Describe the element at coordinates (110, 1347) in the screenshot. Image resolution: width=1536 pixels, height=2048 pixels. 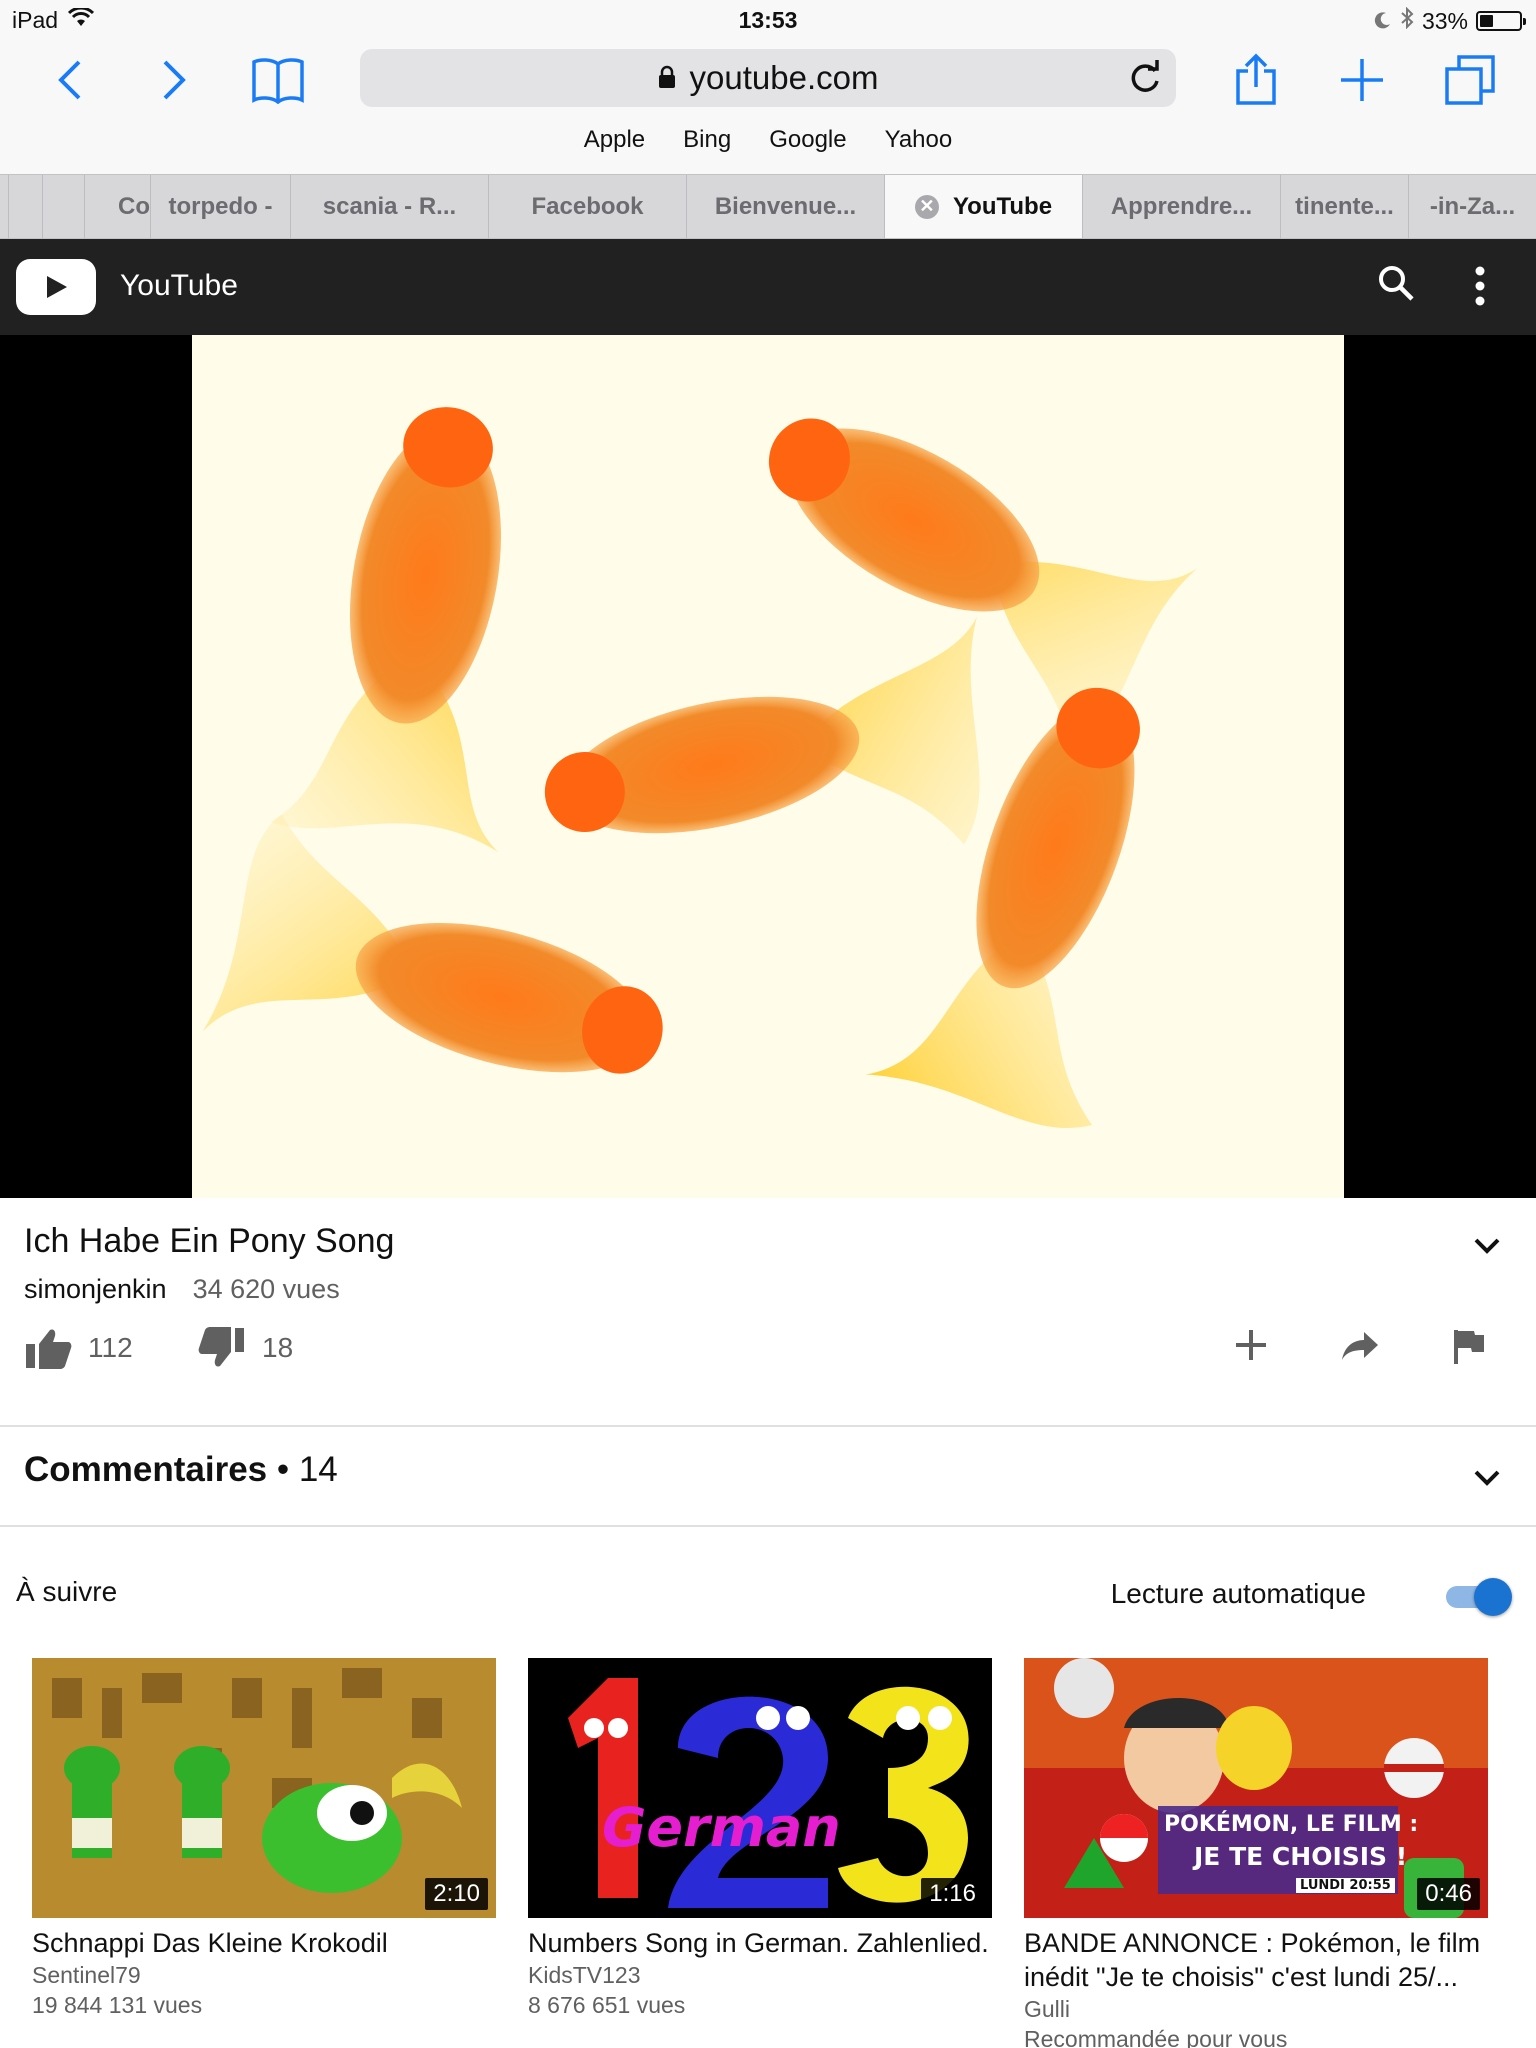
I see `like-count: 112` at that location.